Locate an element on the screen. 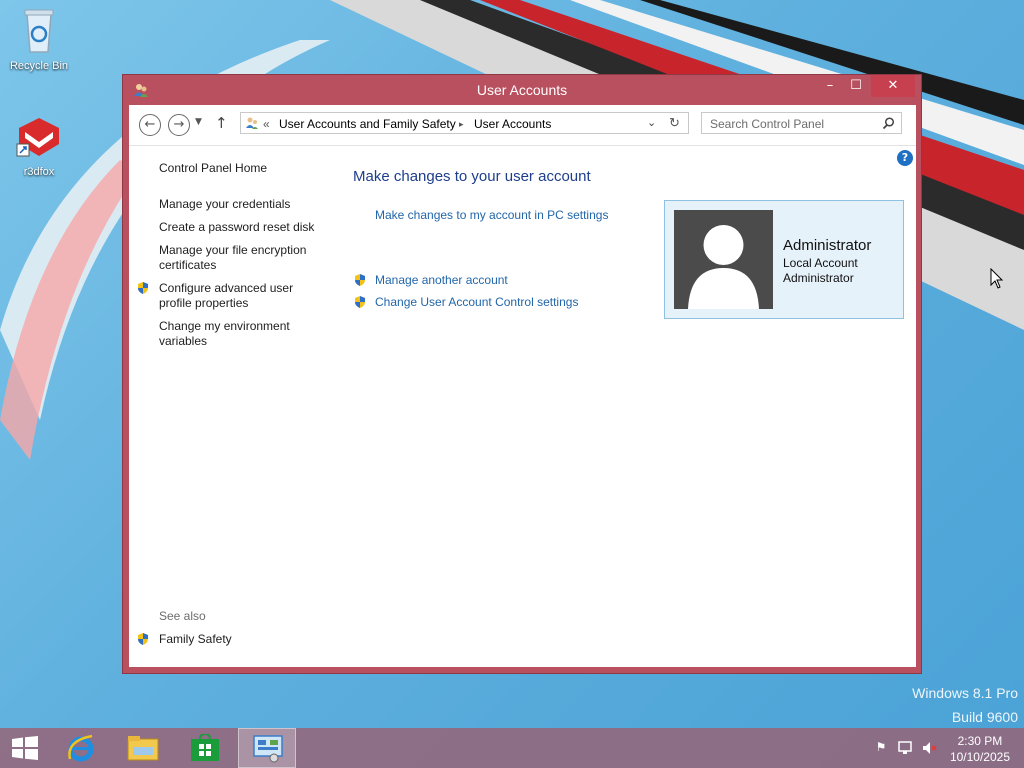 The width and height of the screenshot is (1024, 768). family-safety-link: Family Safety is located at coordinates (239, 639).